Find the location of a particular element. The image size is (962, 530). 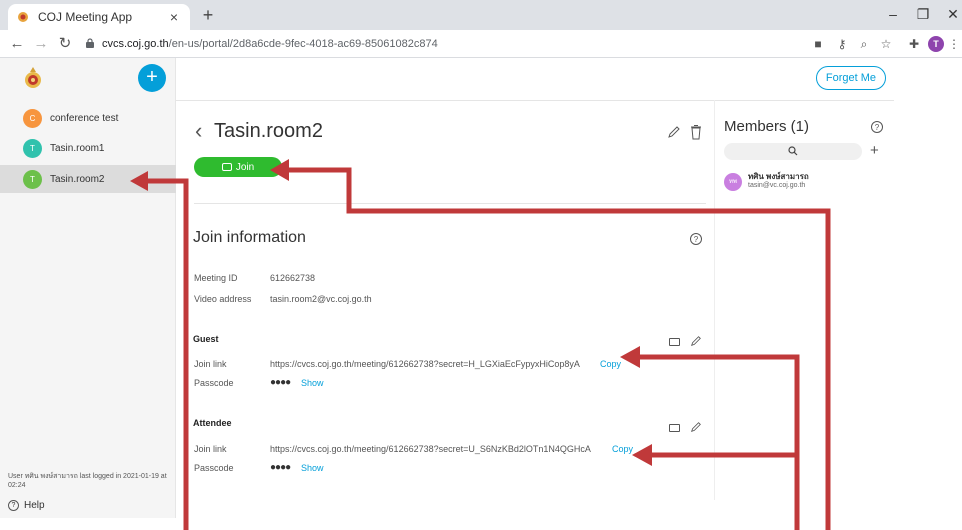

video-address-label: Video address is located at coordinates (223, 299).